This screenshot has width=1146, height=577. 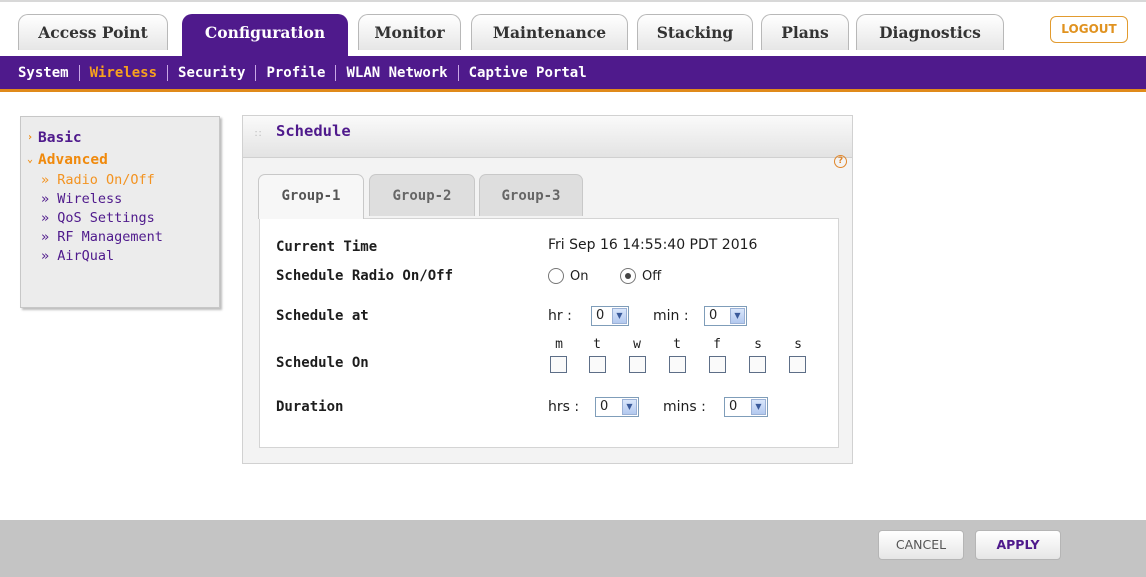 What do you see at coordinates (758, 344) in the screenshot?
I see `day-label-saturday: s` at bounding box center [758, 344].